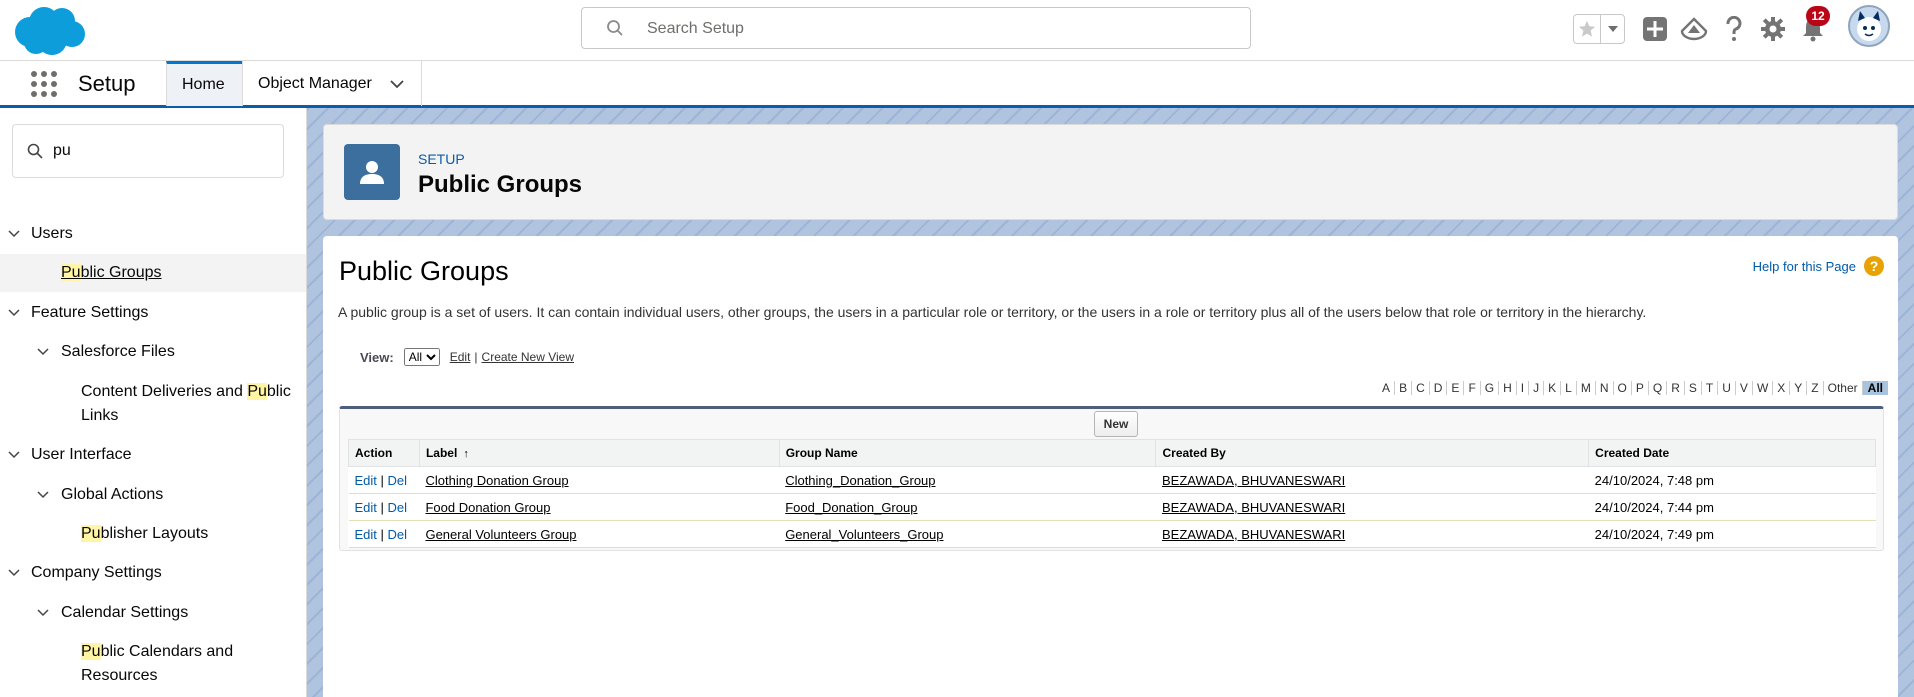 The image size is (1914, 697). I want to click on tree-node-feature-settings: Feature Settings, so click(153, 313).